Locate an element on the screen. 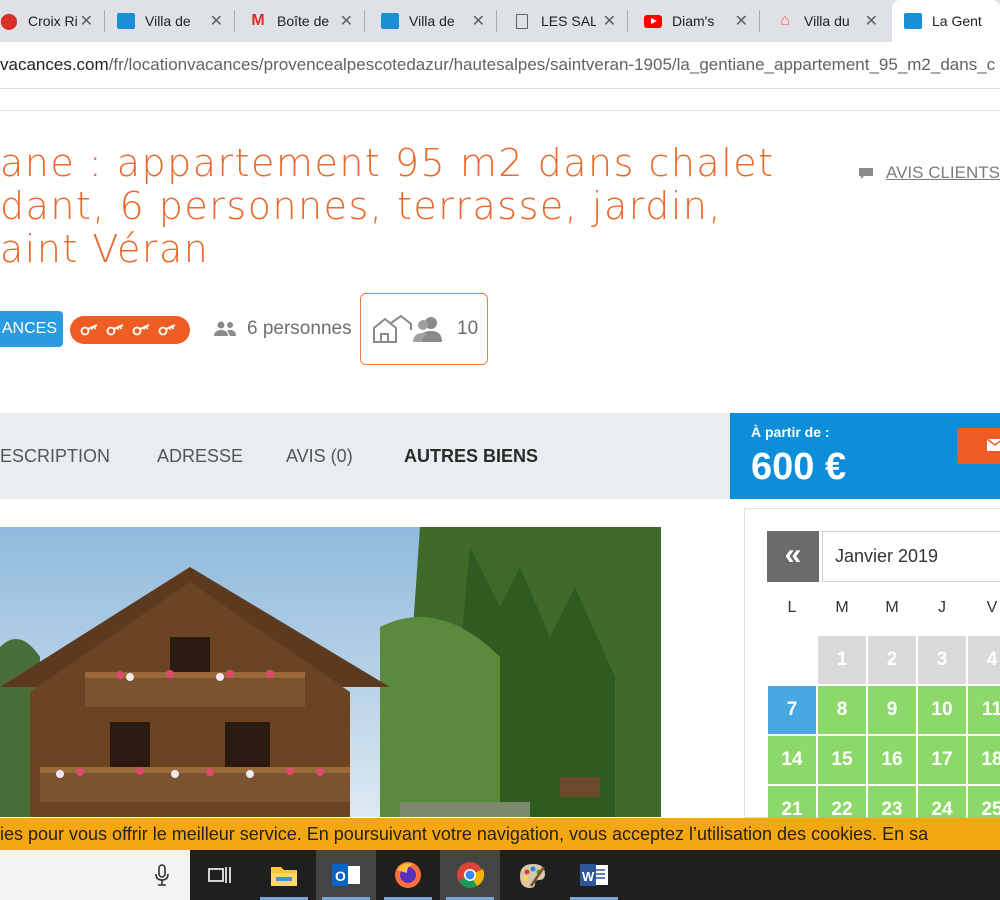 The width and height of the screenshot is (1000, 900). month-select: Janvier 2019 is located at coordinates (911, 556).